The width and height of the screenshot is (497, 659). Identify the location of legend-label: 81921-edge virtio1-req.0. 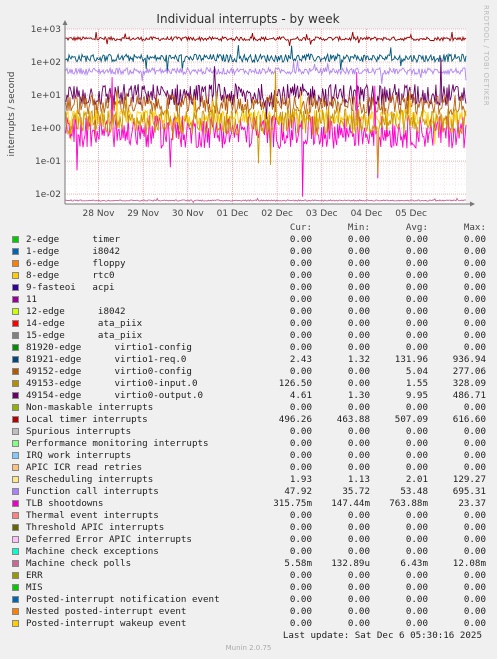
(106, 359).